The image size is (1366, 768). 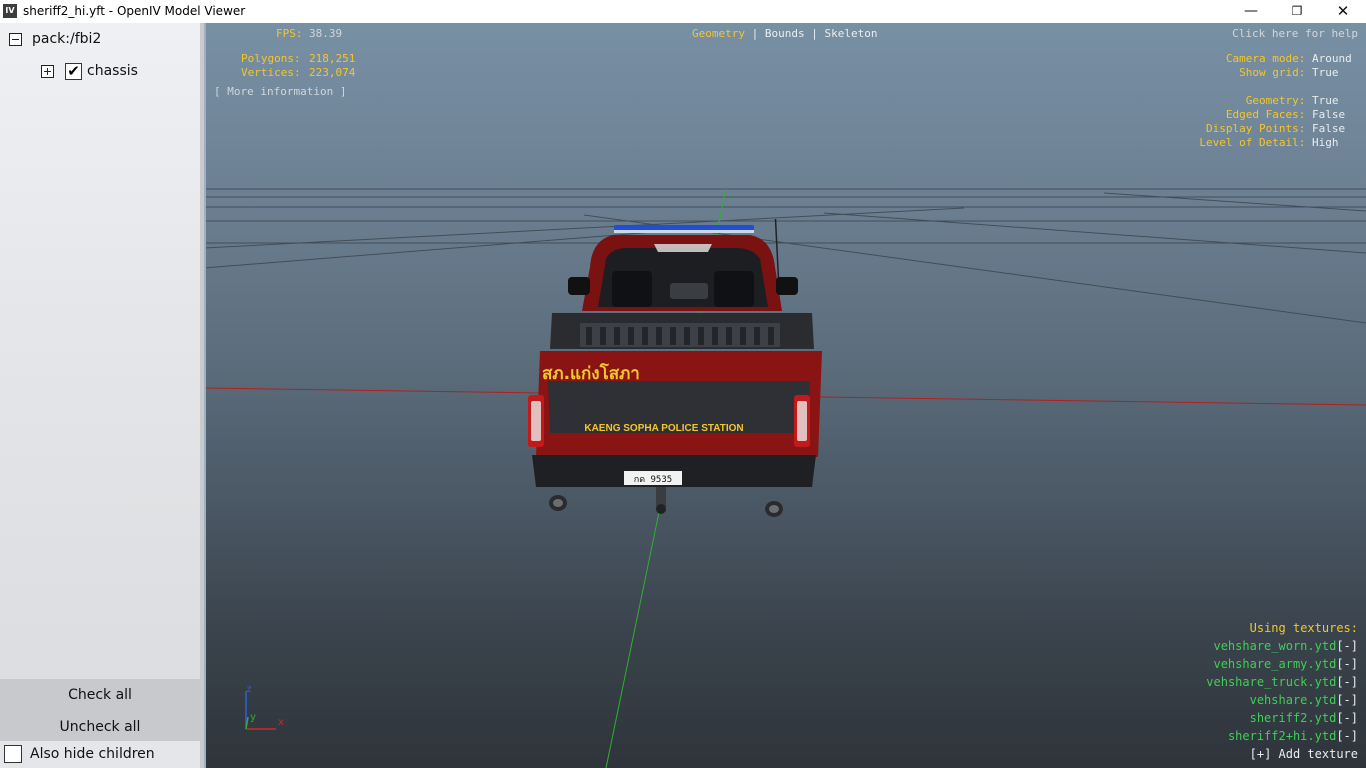 What do you see at coordinates (289, 33) in the screenshot?
I see `fps-label: FPS:` at bounding box center [289, 33].